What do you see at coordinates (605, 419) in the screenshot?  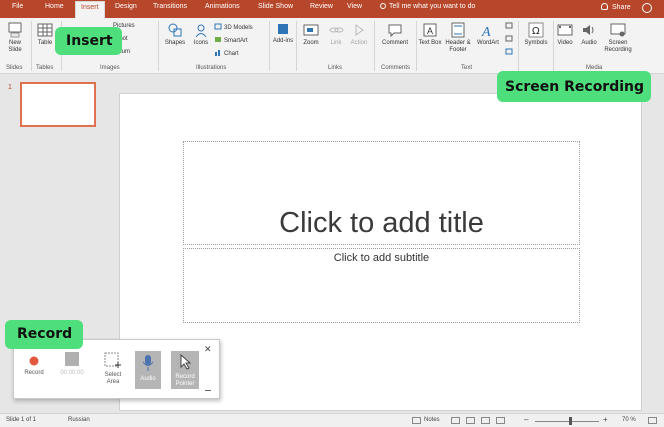 I see `zoom-in-icon: +` at bounding box center [605, 419].